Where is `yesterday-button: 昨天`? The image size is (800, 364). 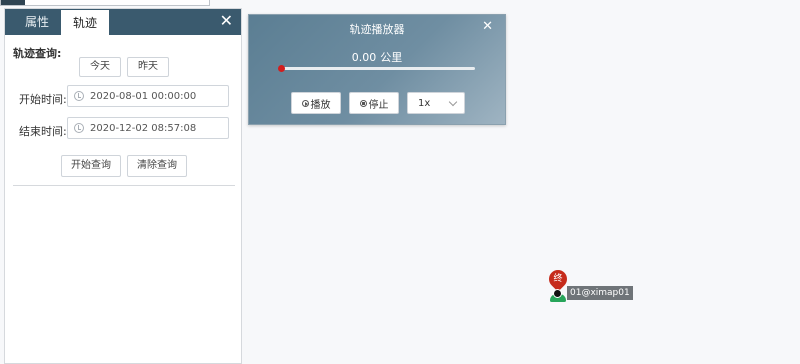
yesterday-button: 昨天 is located at coordinates (148, 67).